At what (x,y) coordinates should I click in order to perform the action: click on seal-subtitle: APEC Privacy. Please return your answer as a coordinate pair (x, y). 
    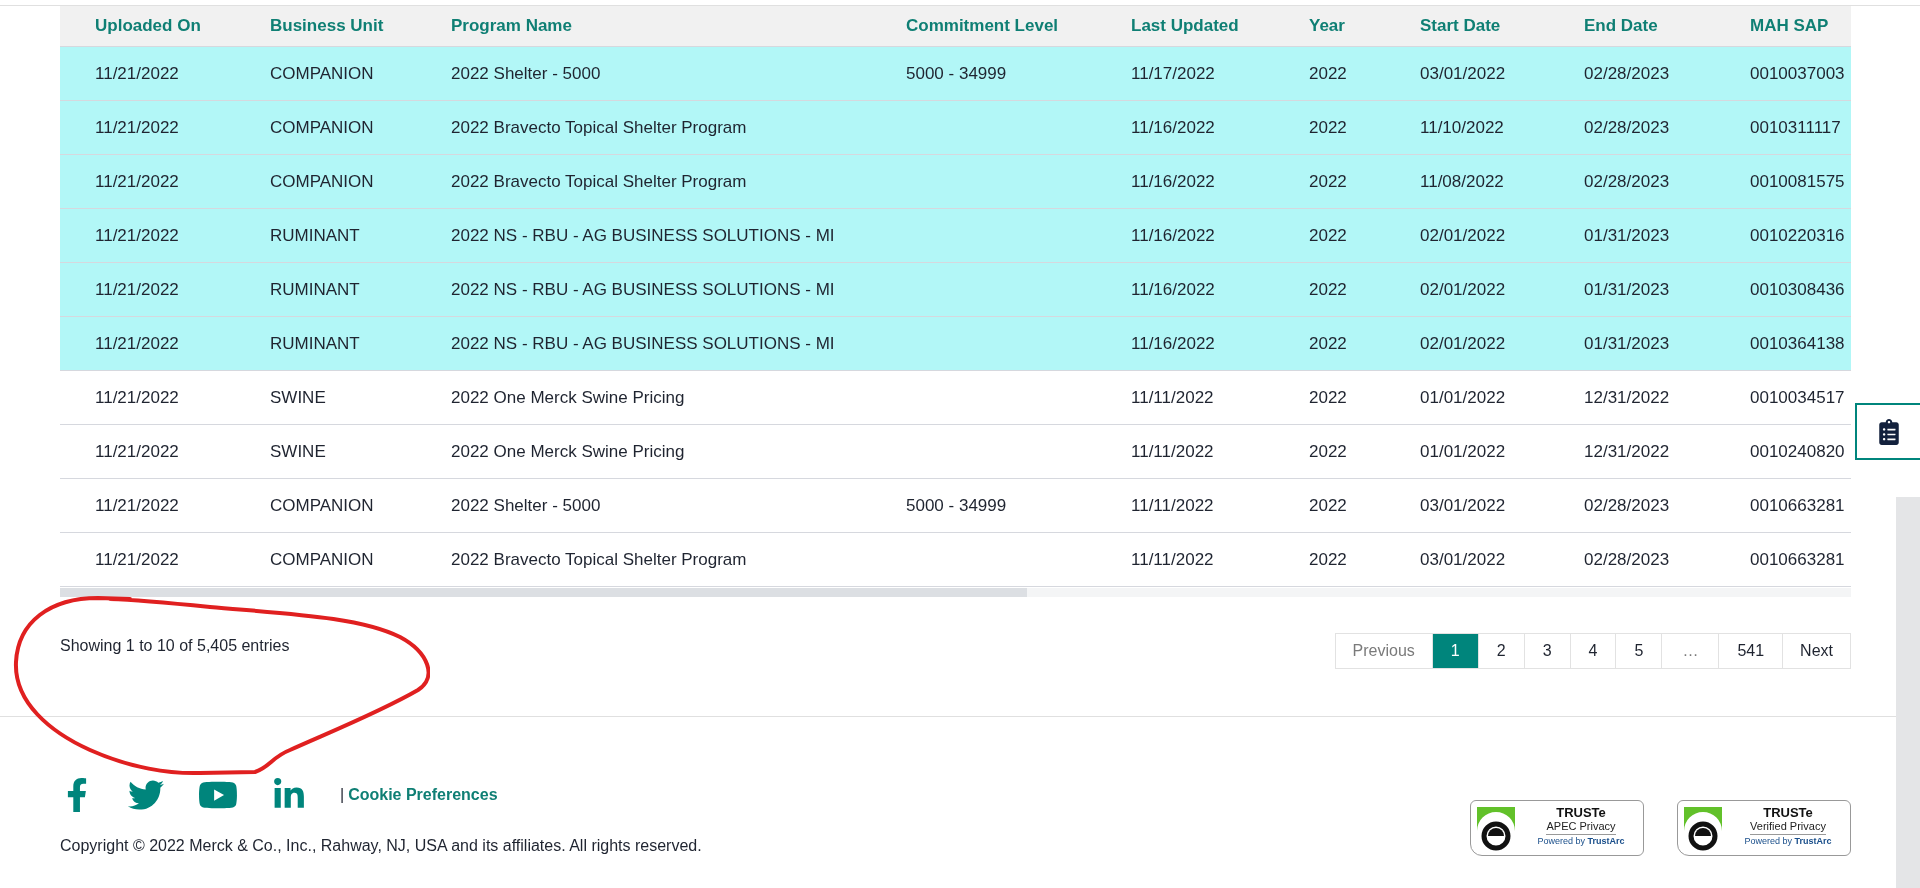
    Looking at the image, I should click on (1581, 827).